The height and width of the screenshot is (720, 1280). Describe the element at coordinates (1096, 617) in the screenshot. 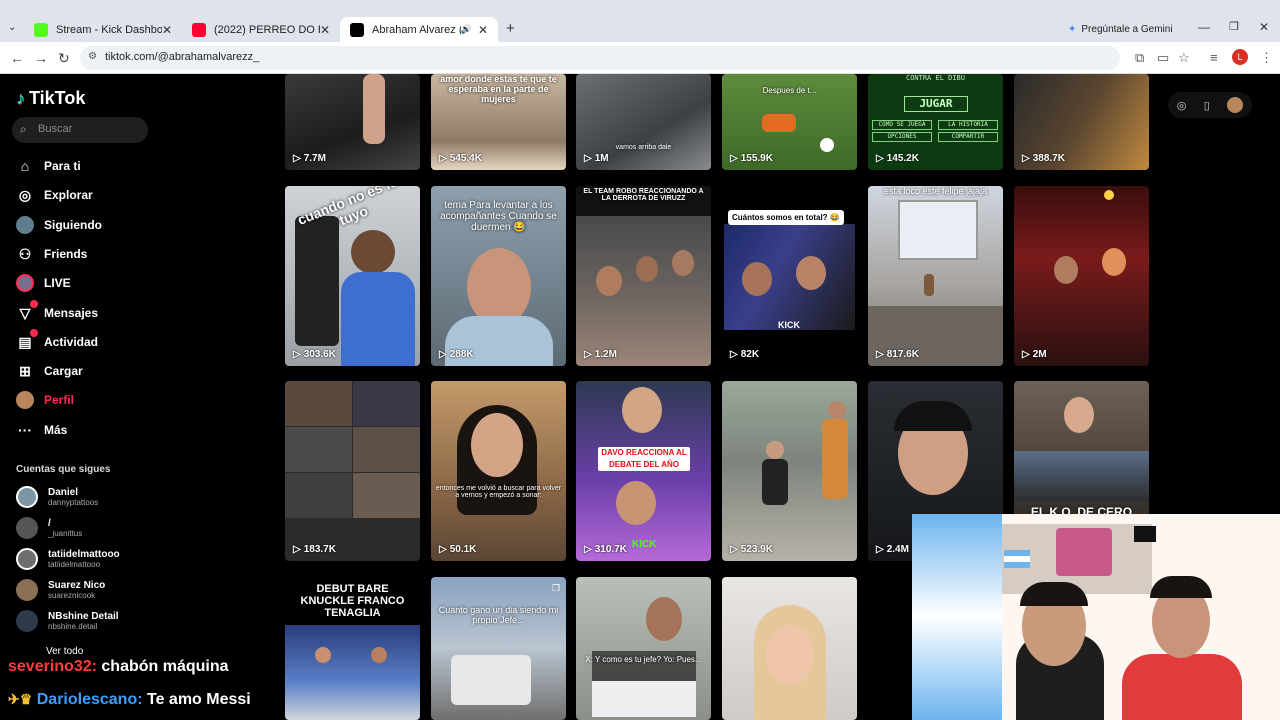

I see `webcam-overlay` at that location.